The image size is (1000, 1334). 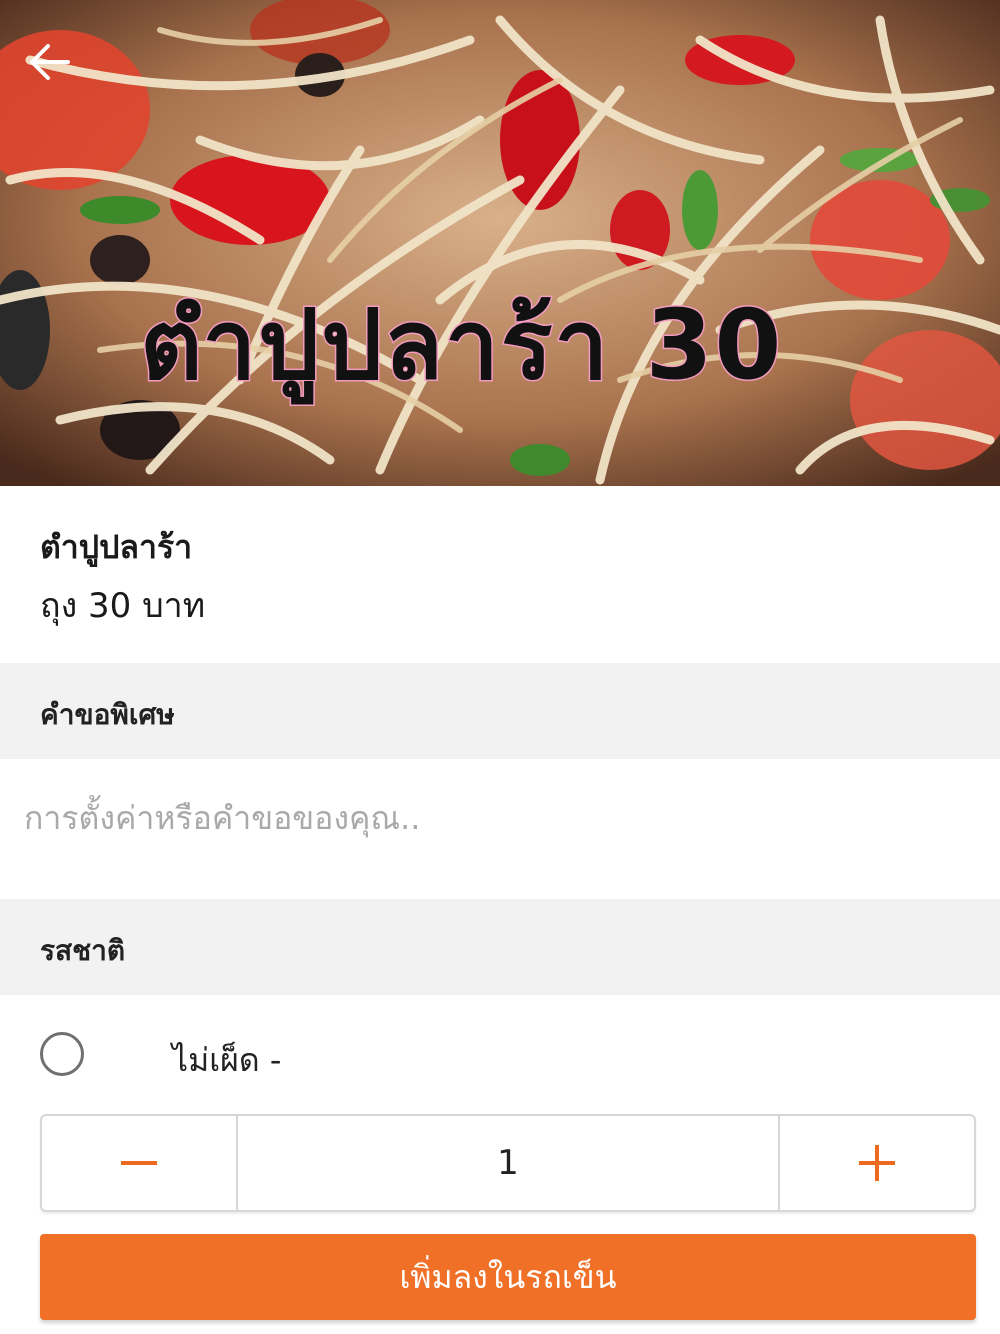 What do you see at coordinates (107, 714) in the screenshot?
I see `special-request-title: คำขอพิเศษ` at bounding box center [107, 714].